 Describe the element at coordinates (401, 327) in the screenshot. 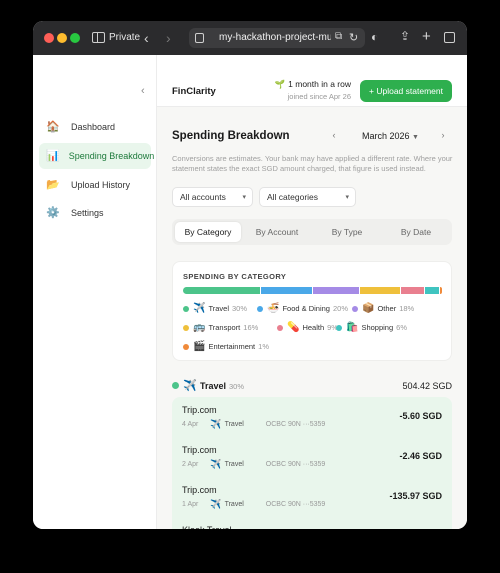

I see `legend-percent: 6%` at that location.